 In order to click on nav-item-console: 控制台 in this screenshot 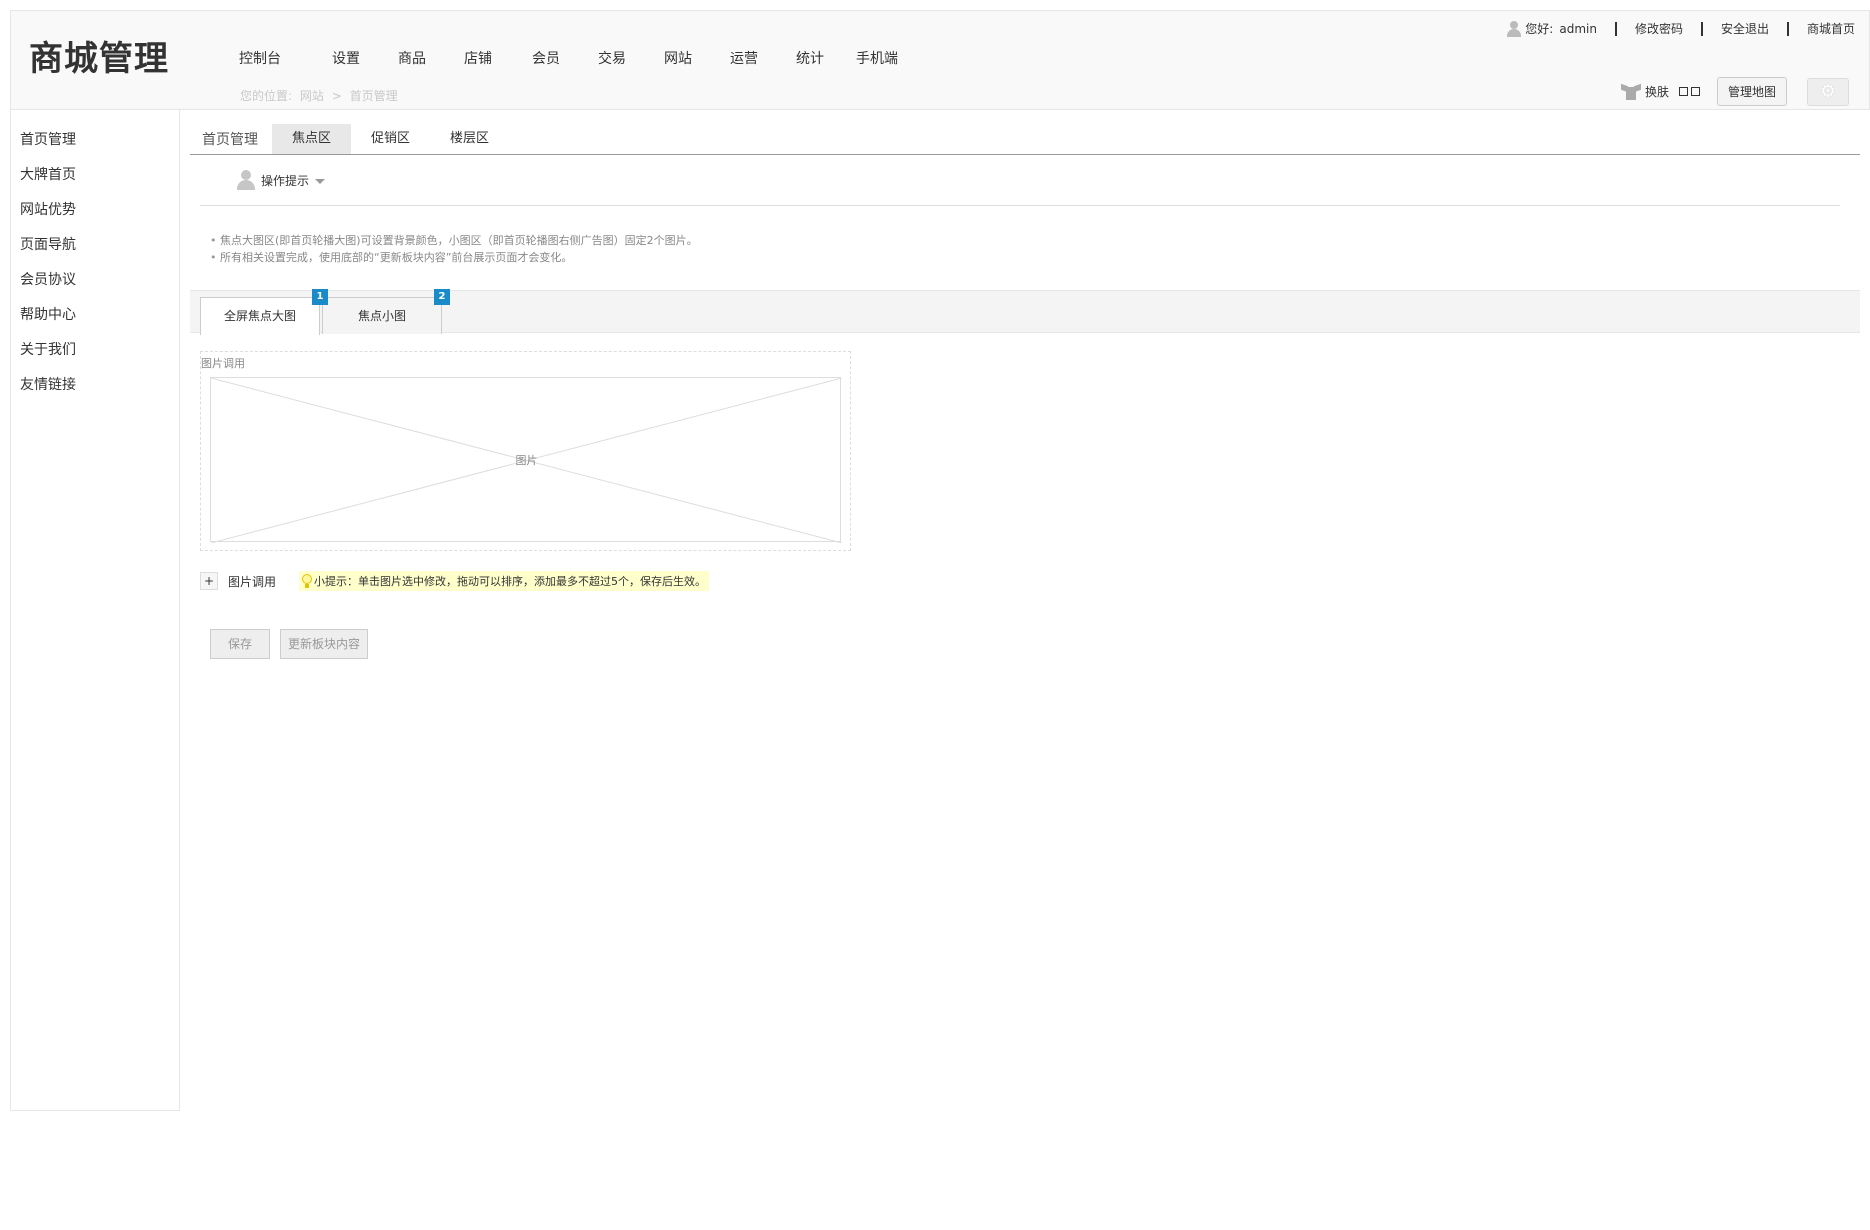, I will do `click(260, 58)`.